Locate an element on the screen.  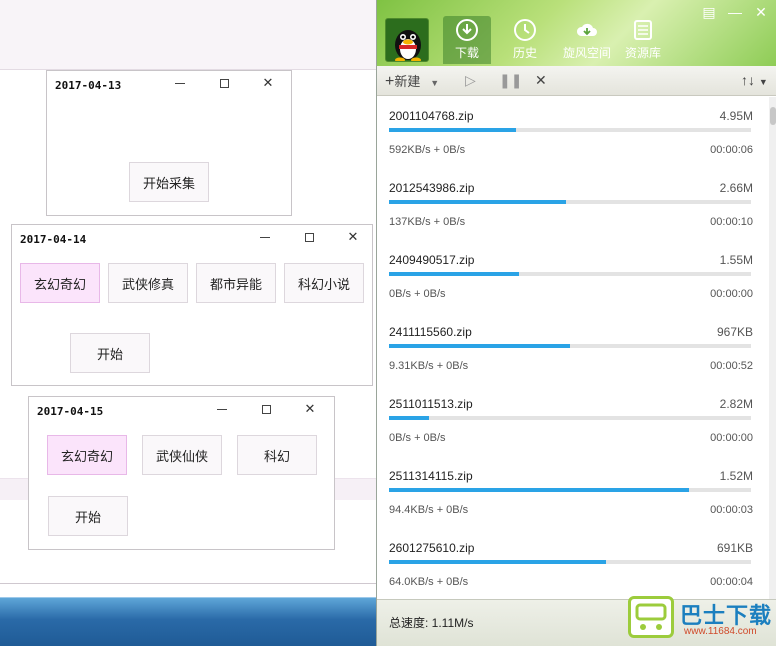
window-title: 2017-04-15 is located at coordinates (70, 411).